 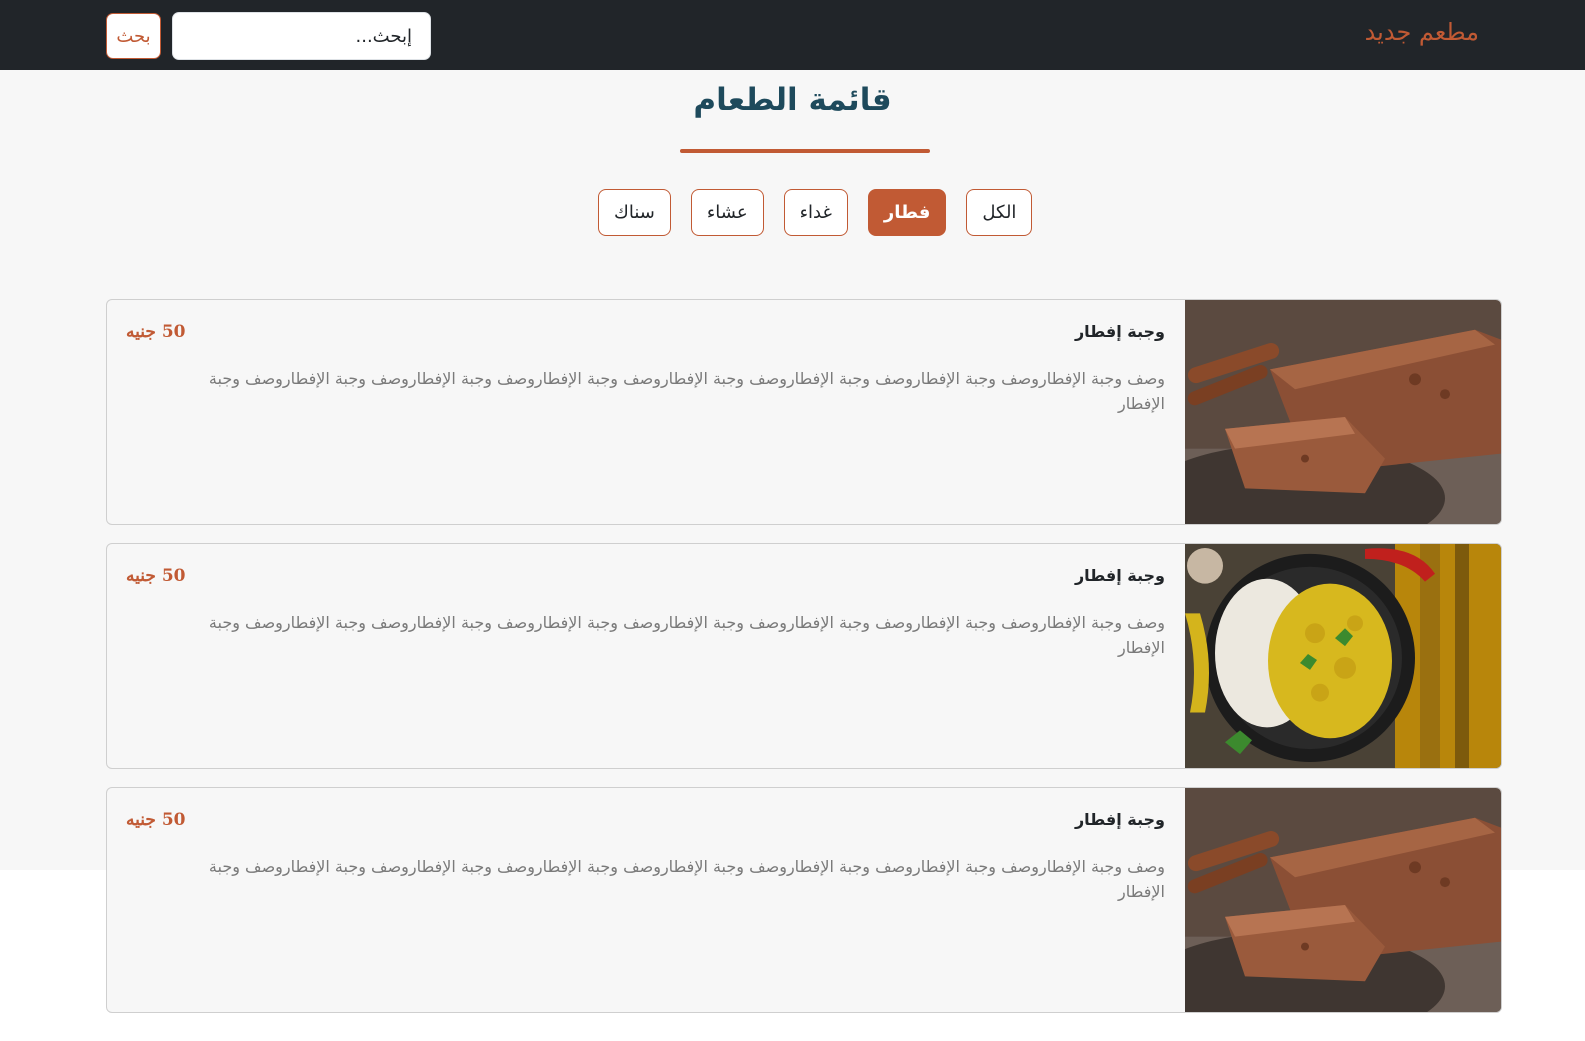 I want to click on search-input, so click(x=301, y=36).